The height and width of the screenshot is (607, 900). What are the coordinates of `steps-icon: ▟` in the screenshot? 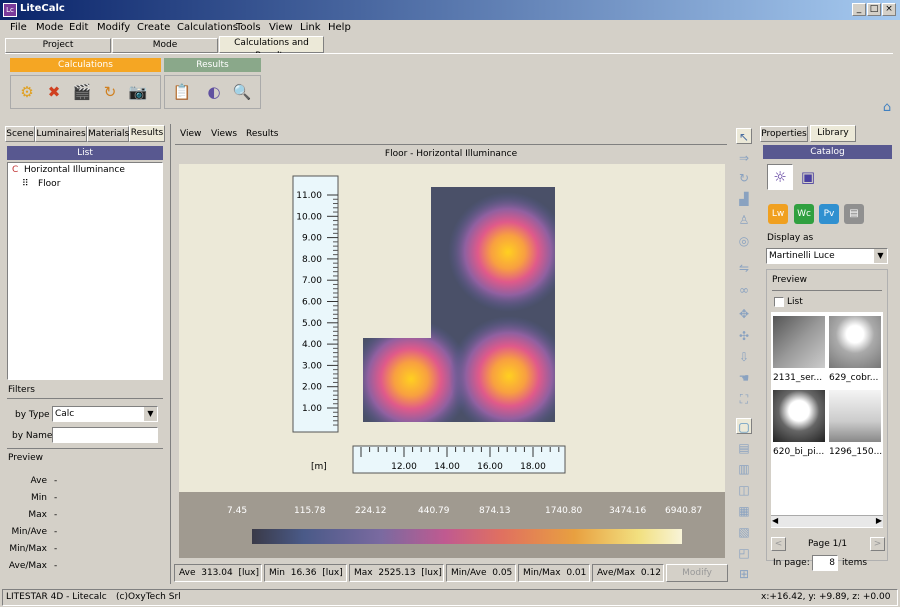 It's located at (744, 199).